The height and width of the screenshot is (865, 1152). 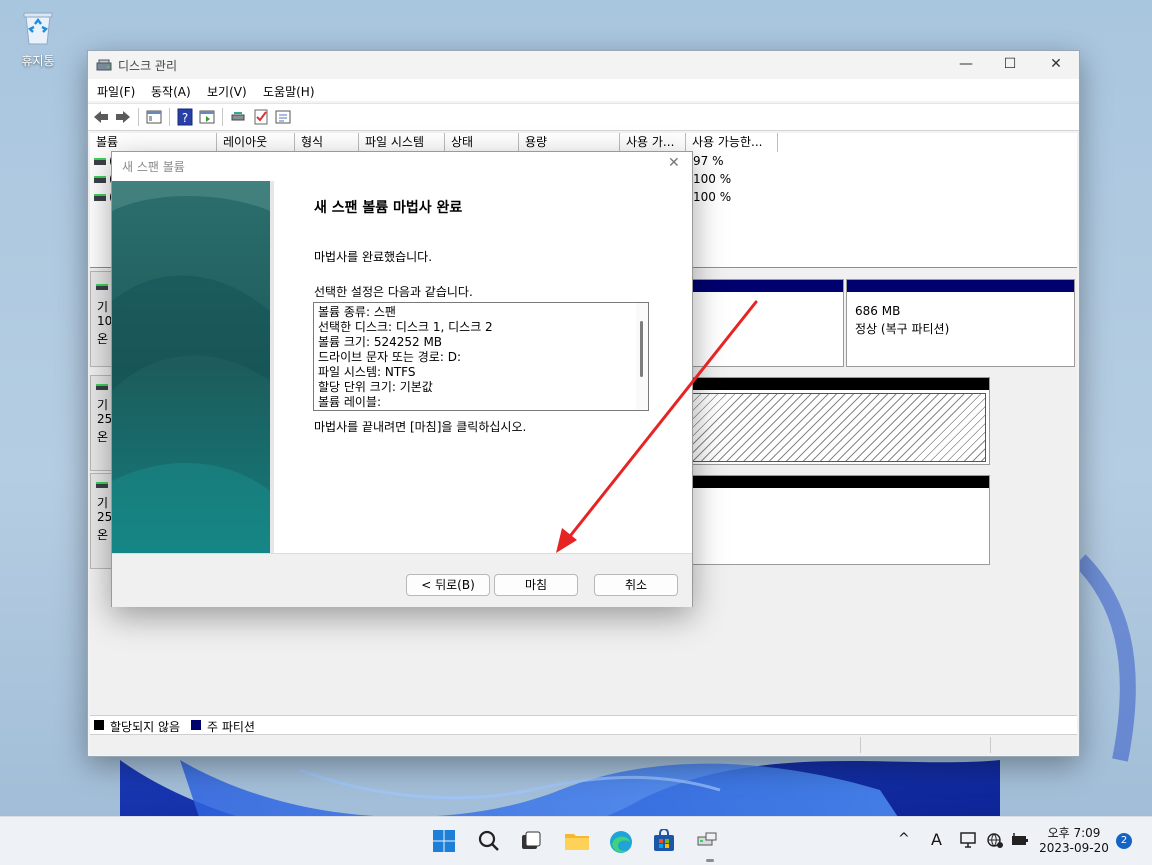 What do you see at coordinates (1074, 848) in the screenshot?
I see `clock-date: 2023-09-20` at bounding box center [1074, 848].